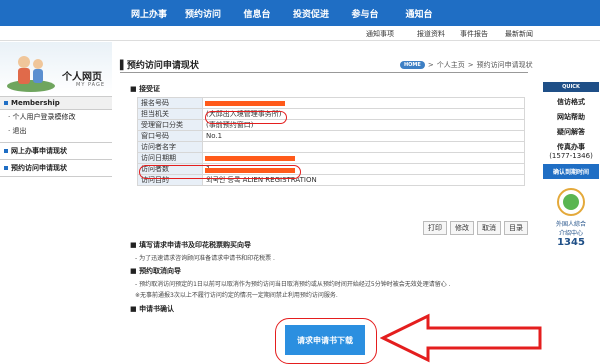  What do you see at coordinates (145, 89) in the screenshot?
I see `section-title: ■ 接受证` at bounding box center [145, 89].